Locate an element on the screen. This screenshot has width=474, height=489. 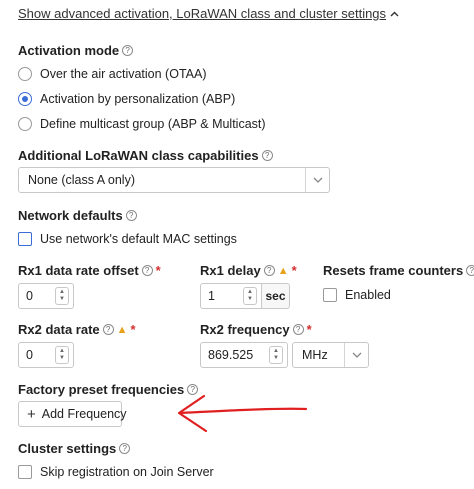
network-defaults-checkbox is located at coordinates (25, 239).